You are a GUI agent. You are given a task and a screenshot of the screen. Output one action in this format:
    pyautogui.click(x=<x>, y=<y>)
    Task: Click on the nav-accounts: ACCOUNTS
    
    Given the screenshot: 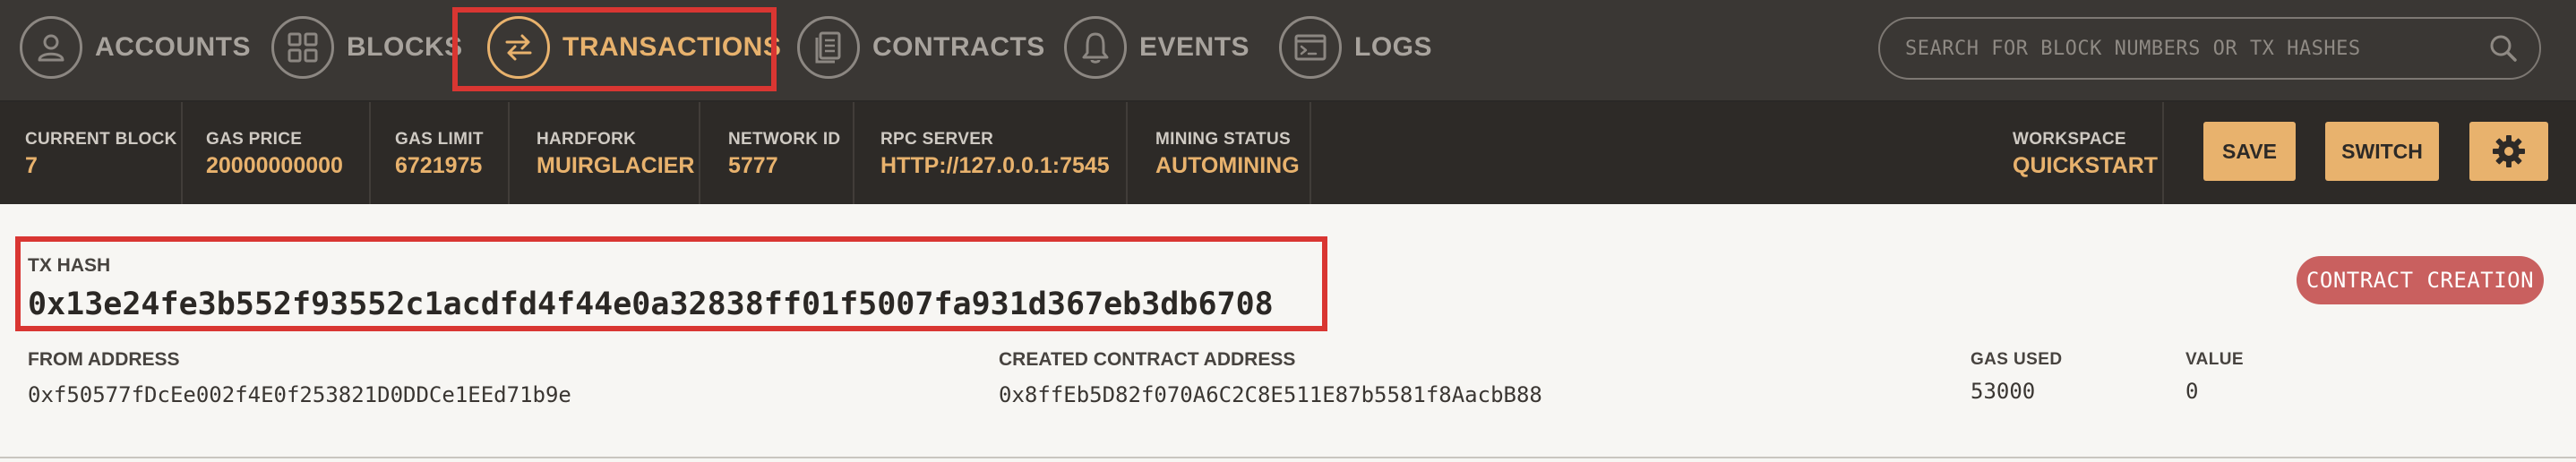 What is the action you would take?
    pyautogui.click(x=135, y=47)
    